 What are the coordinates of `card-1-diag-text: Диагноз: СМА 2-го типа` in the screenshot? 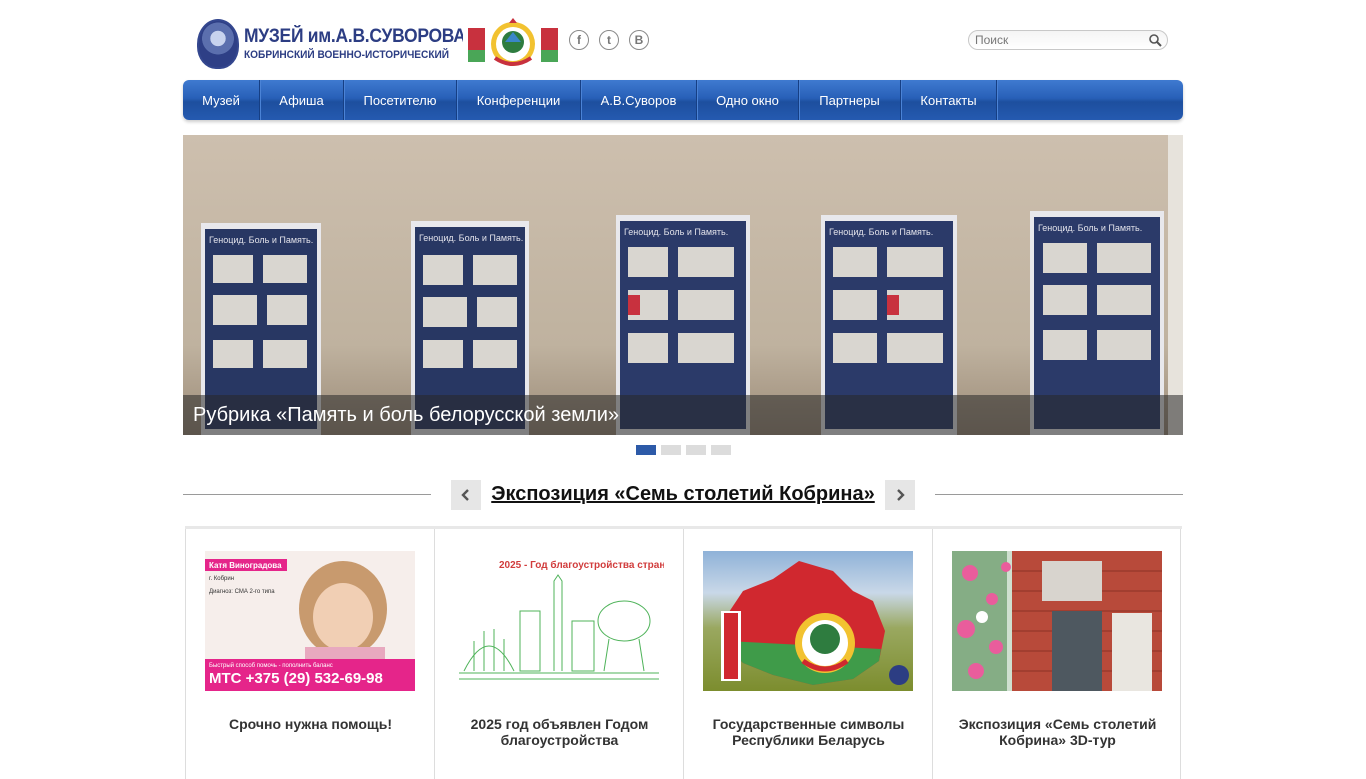 It's located at (242, 592).